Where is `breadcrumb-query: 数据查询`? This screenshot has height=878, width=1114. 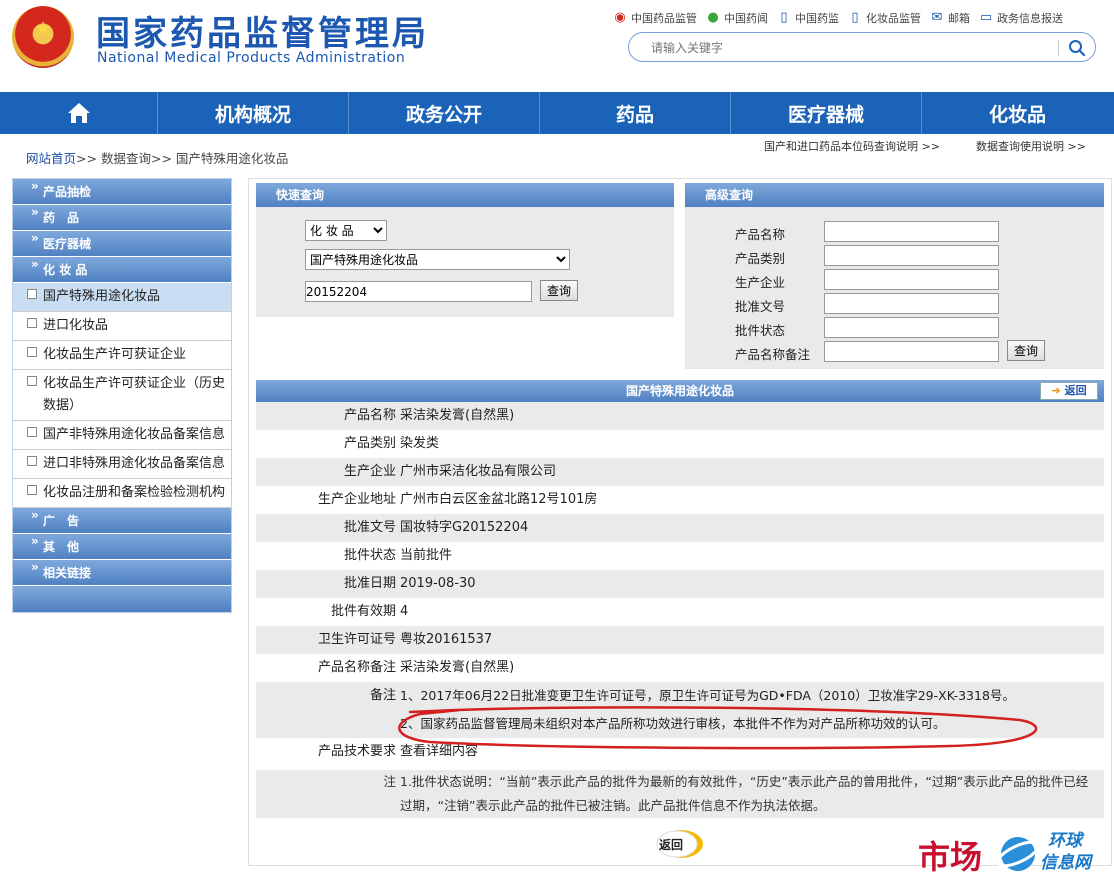
breadcrumb-query: 数据查询 is located at coordinates (126, 158).